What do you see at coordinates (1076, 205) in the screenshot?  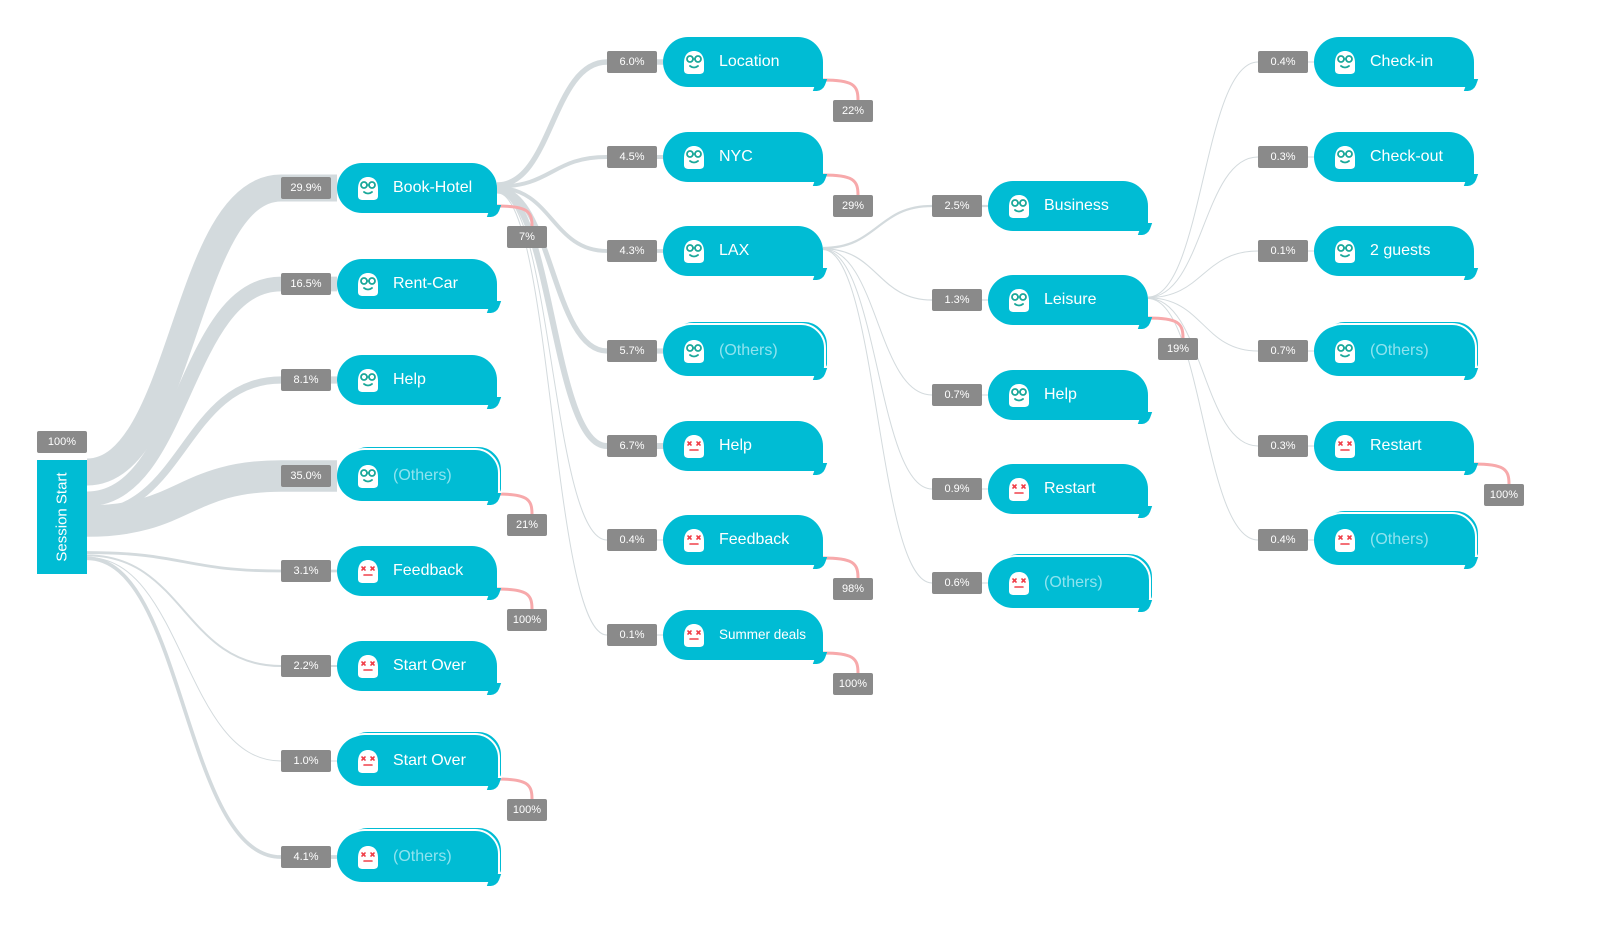 I see `node-label: Business` at bounding box center [1076, 205].